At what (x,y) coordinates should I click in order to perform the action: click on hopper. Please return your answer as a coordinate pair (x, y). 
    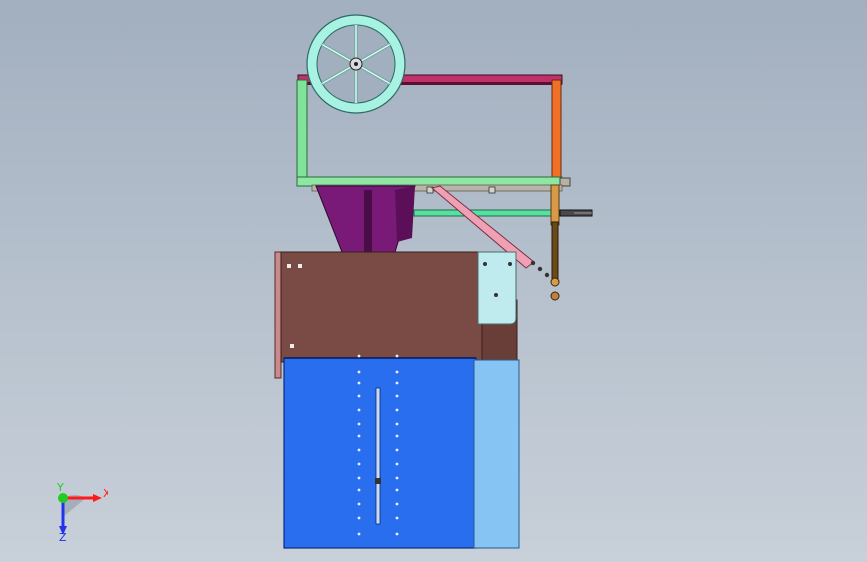
    Looking at the image, I should click on (365, 219).